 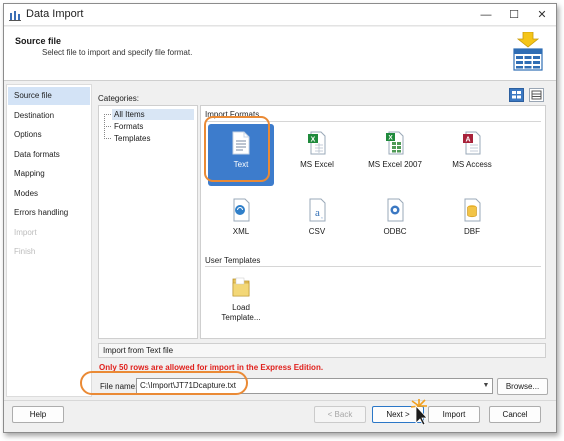 I want to click on excel-file-icon: X, so click(x=317, y=143).